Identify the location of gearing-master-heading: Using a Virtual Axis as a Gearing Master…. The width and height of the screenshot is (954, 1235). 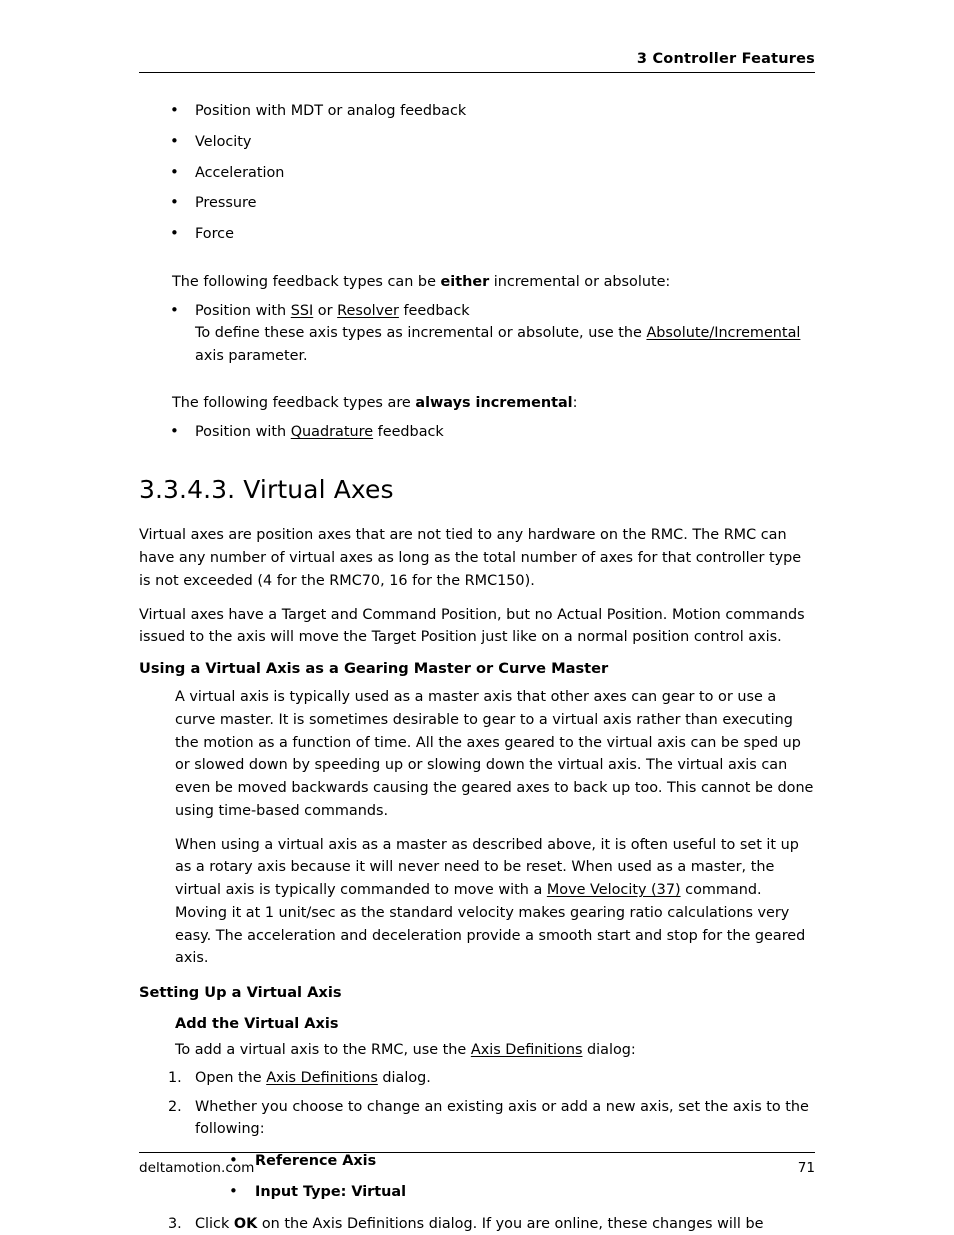
(374, 668).